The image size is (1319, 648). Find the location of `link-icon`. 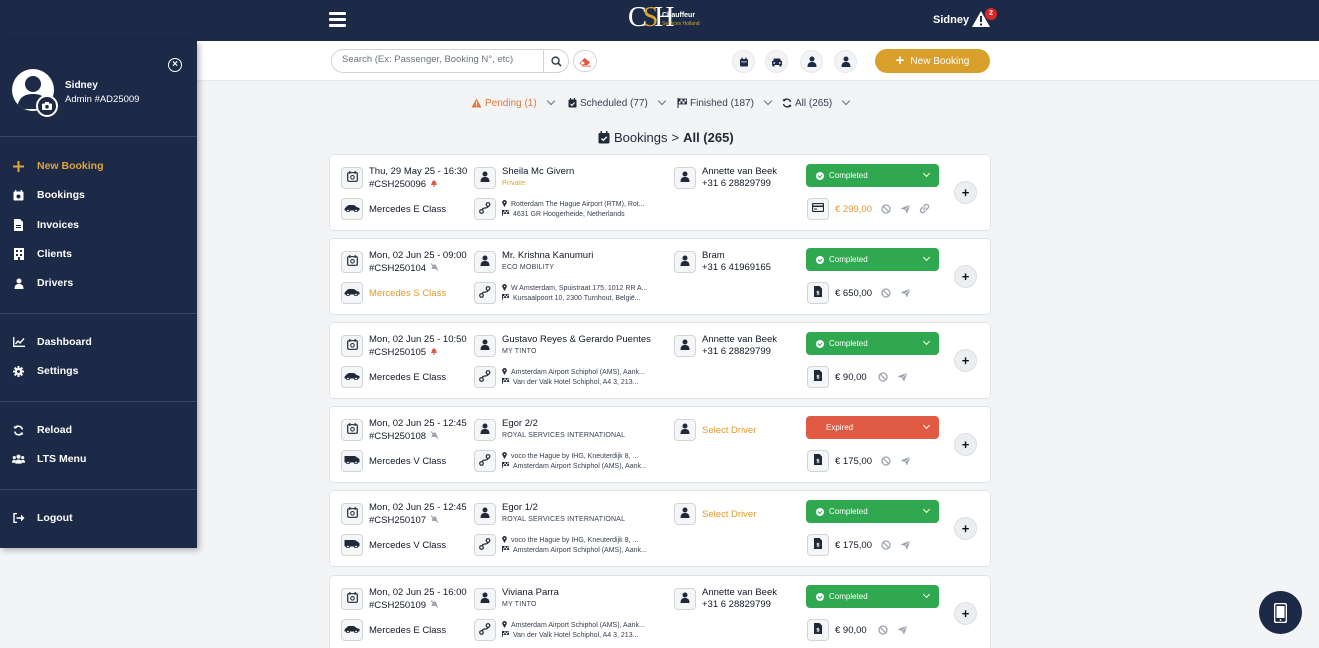

link-icon is located at coordinates (924, 208).